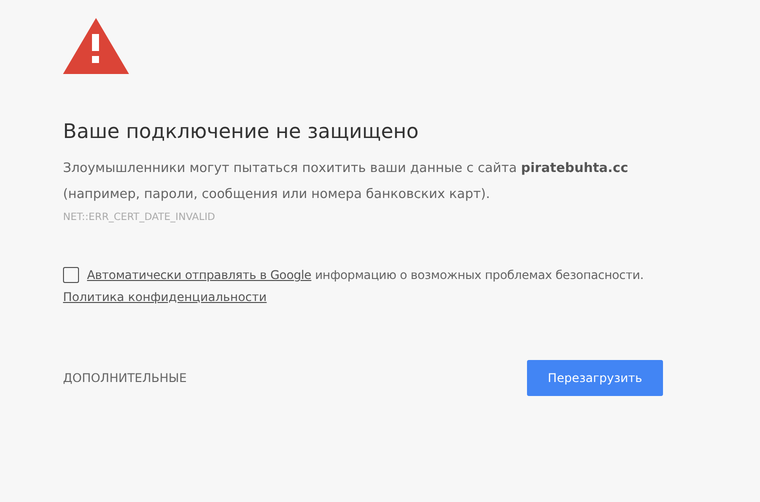 Image resolution: width=760 pixels, height=502 pixels. I want to click on reload-button: Перезагрузить, so click(595, 378).